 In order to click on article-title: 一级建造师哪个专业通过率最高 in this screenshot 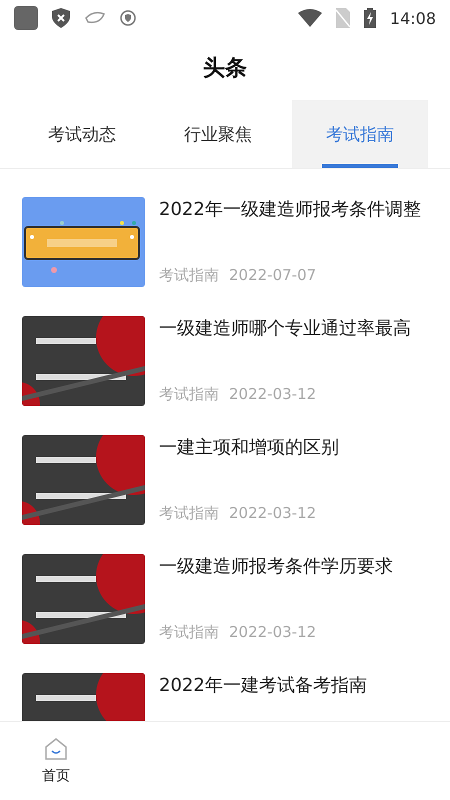, I will do `click(293, 328)`.